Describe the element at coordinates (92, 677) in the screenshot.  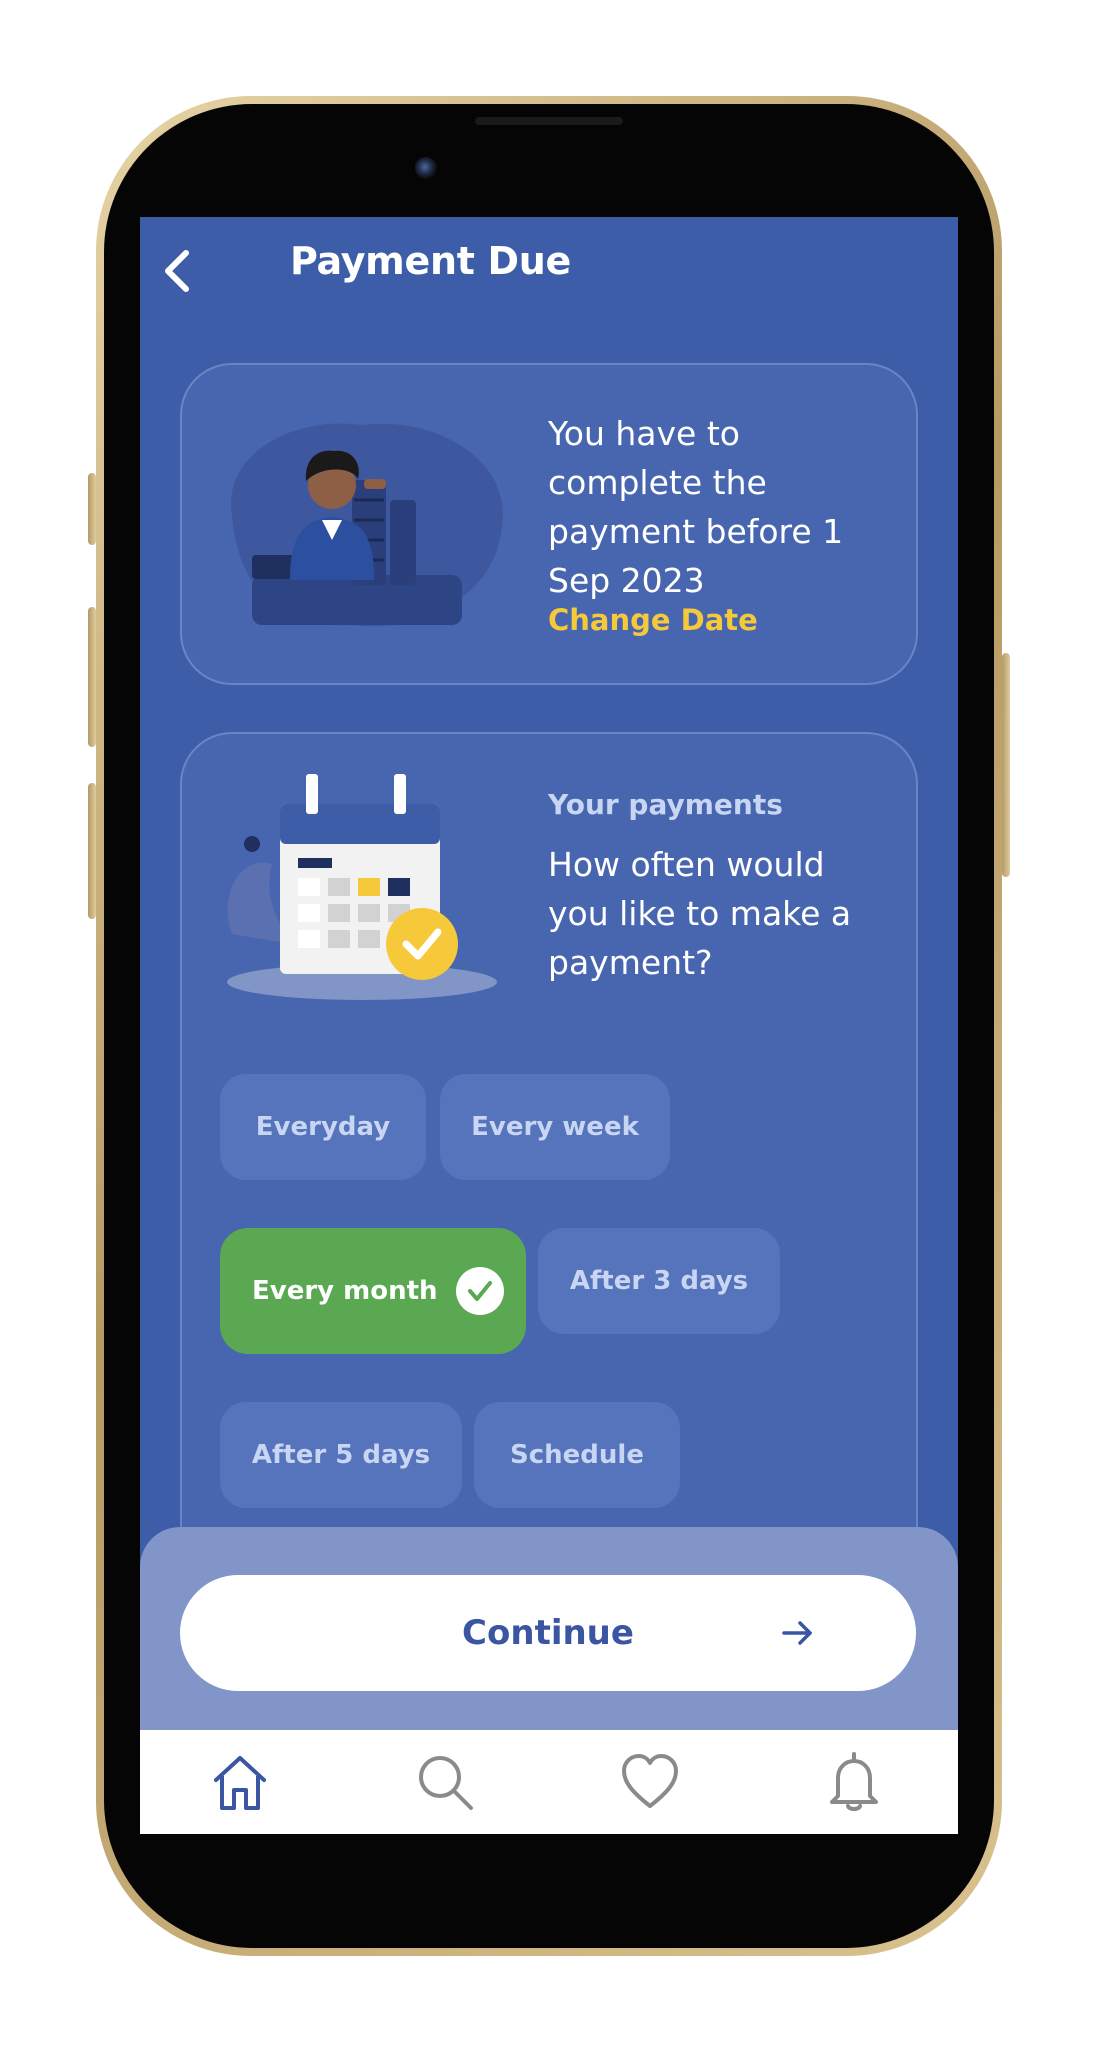
I see `volume-up-button` at that location.